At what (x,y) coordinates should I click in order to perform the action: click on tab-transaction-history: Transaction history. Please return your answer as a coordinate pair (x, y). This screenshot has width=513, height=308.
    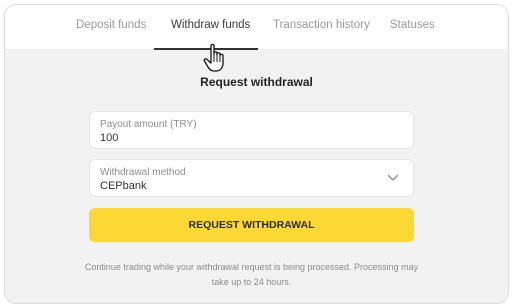
    Looking at the image, I should click on (321, 25).